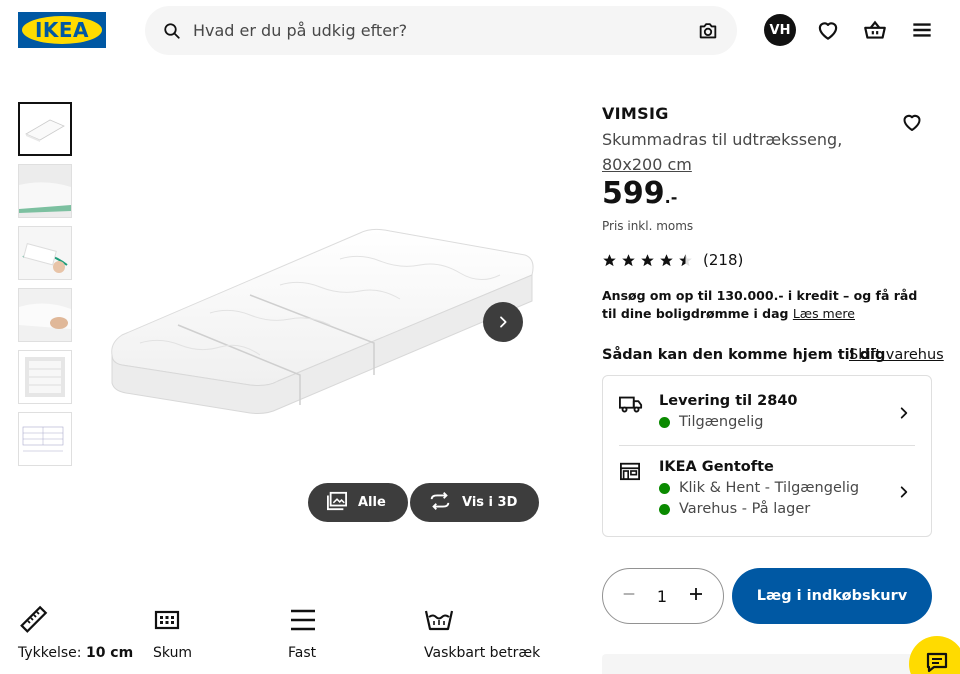 This screenshot has width=960, height=674. Describe the element at coordinates (372, 502) in the screenshot. I see `show-all-label: Alle` at that location.